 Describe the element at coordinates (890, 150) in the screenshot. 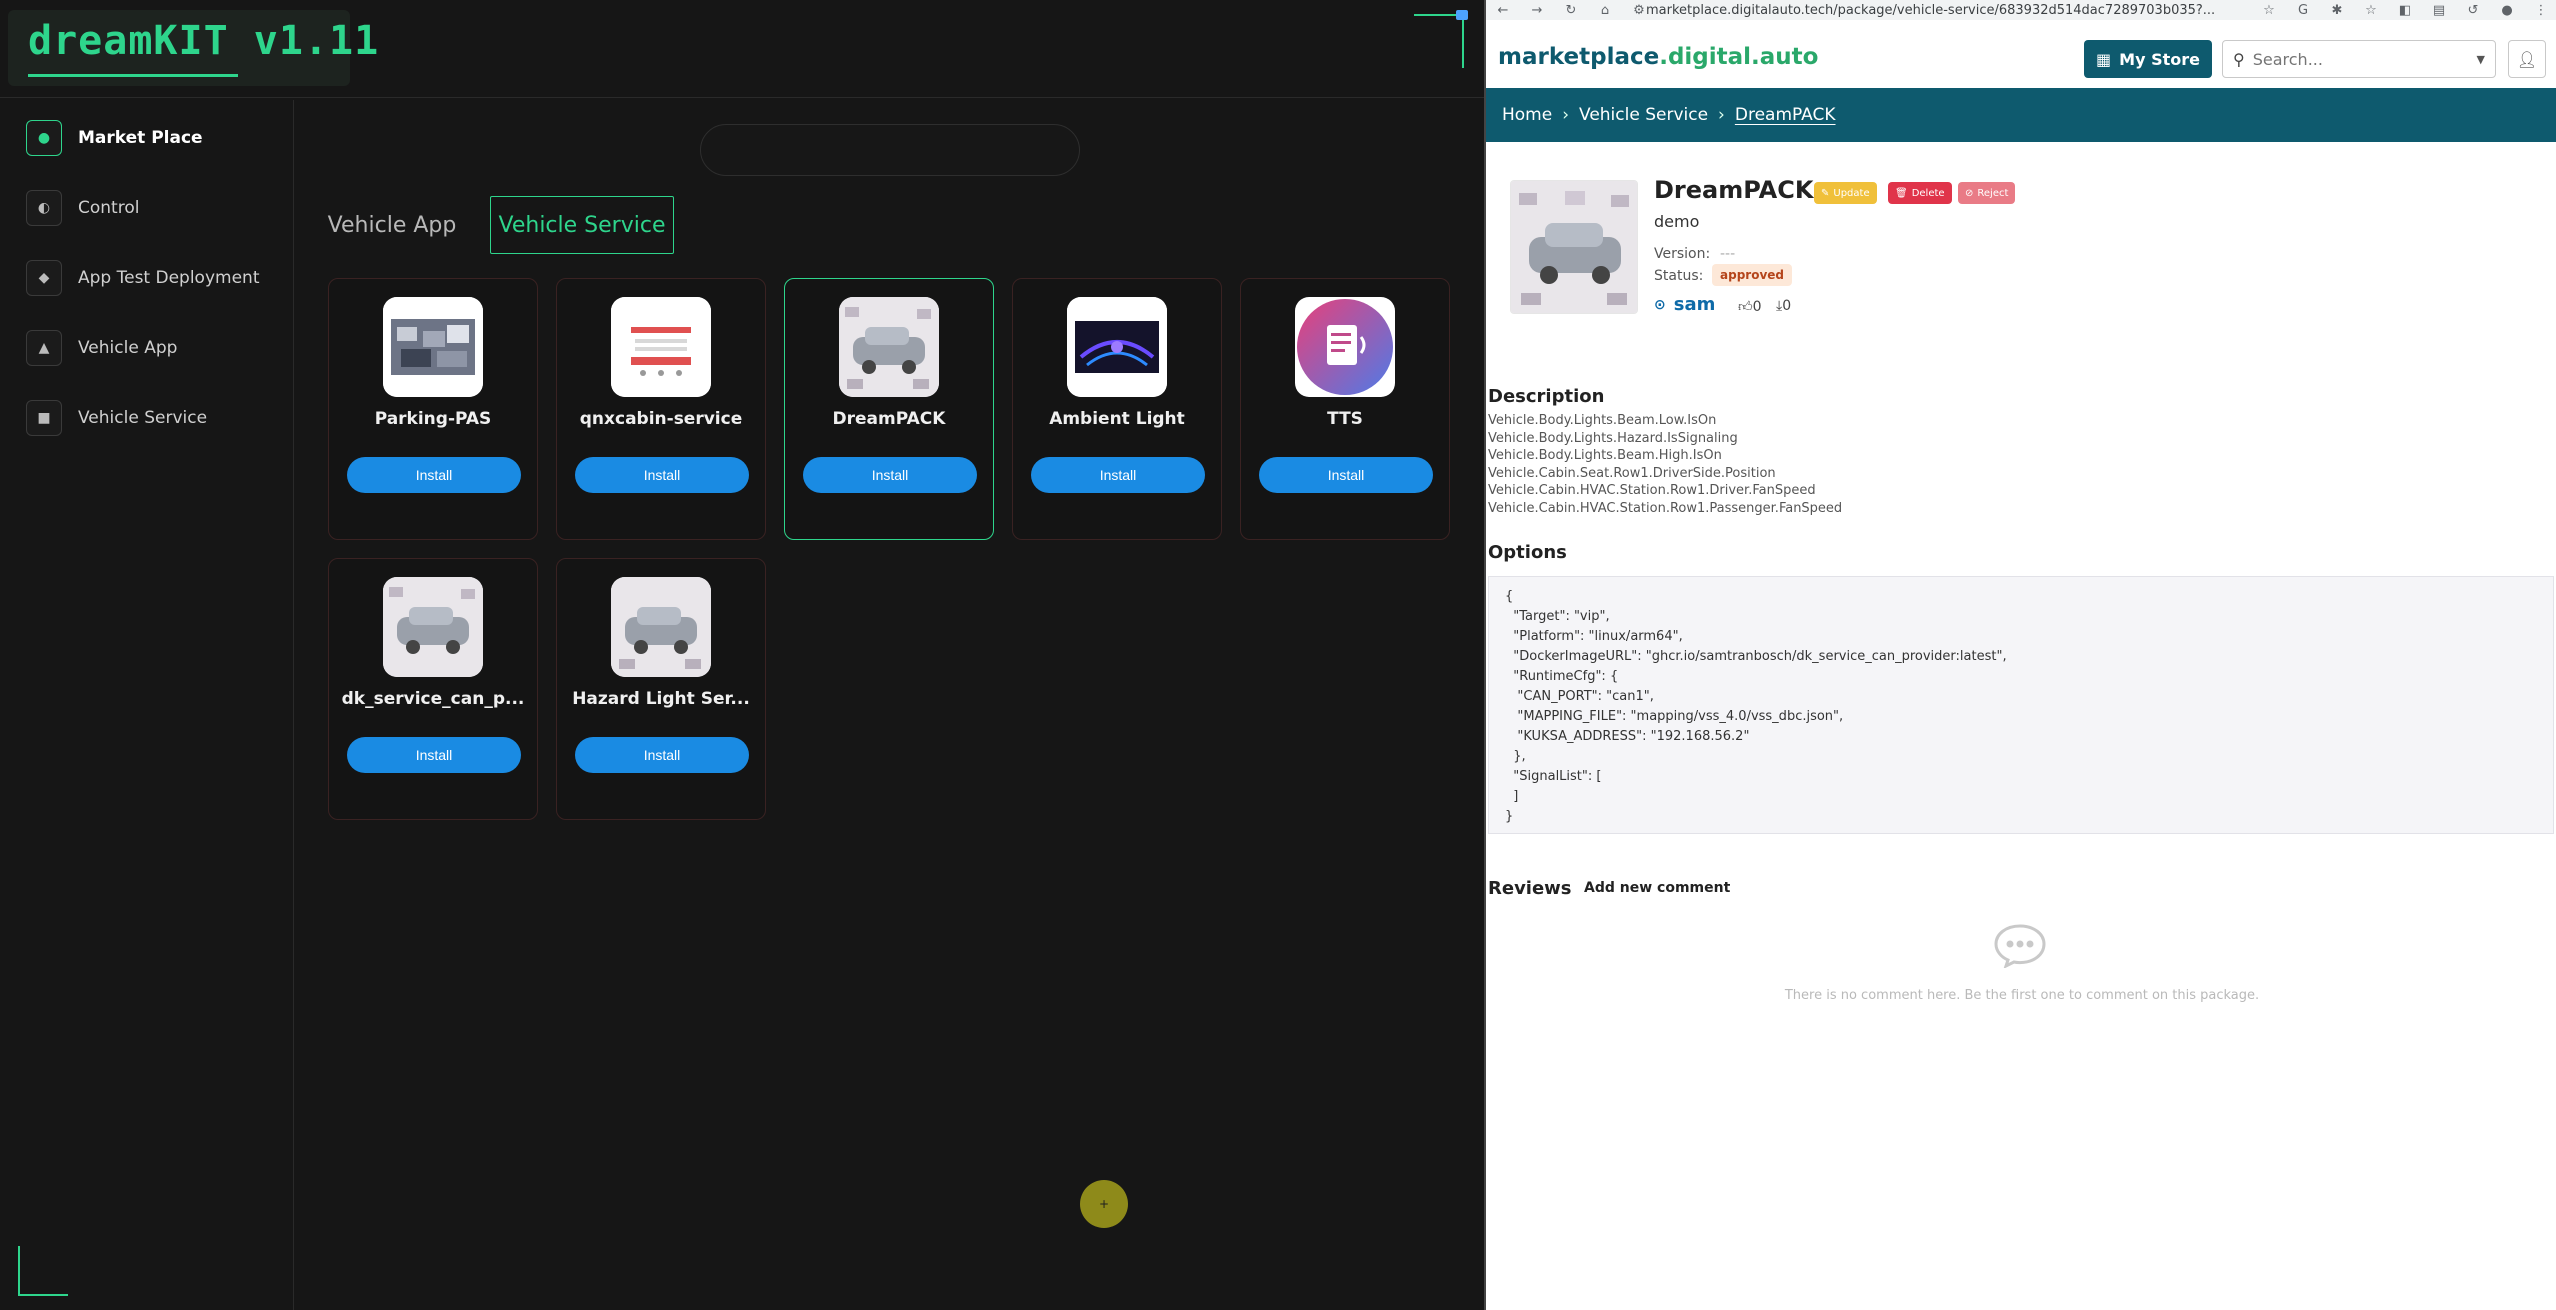

I see `search-pill` at that location.